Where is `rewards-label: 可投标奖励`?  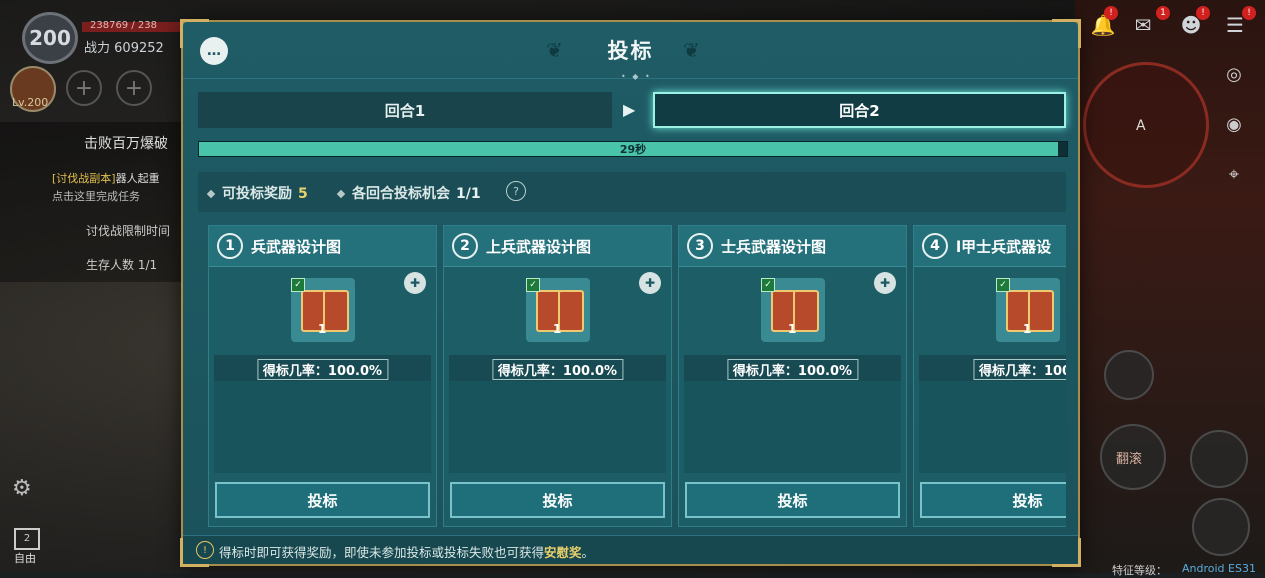
rewards-label: 可投标奖励 is located at coordinates (257, 194).